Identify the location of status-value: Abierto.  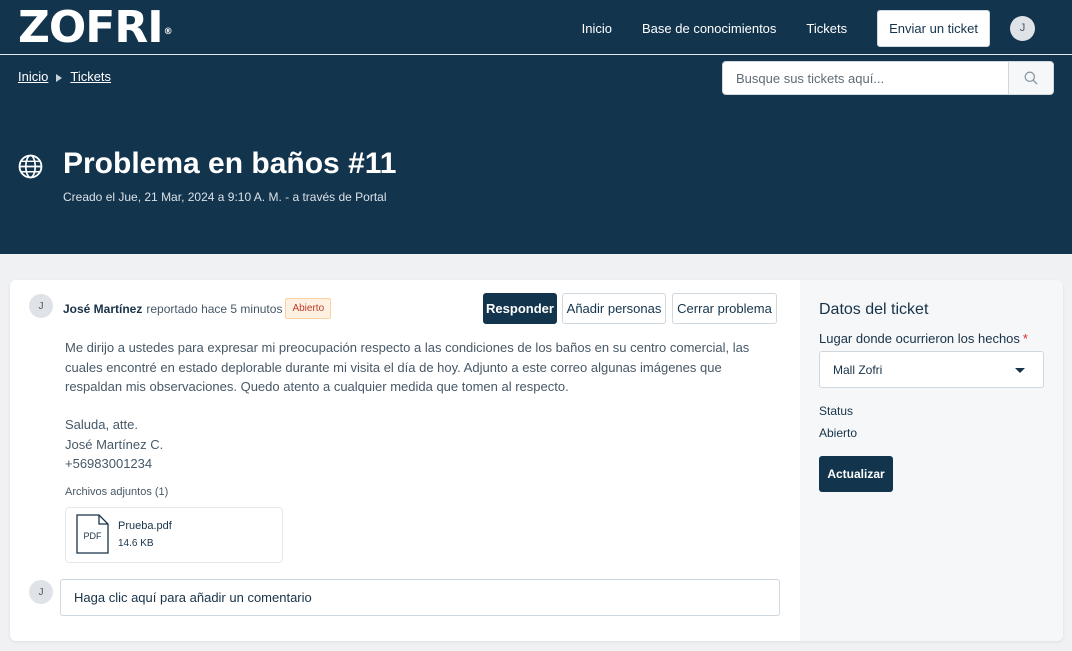
(838, 433).